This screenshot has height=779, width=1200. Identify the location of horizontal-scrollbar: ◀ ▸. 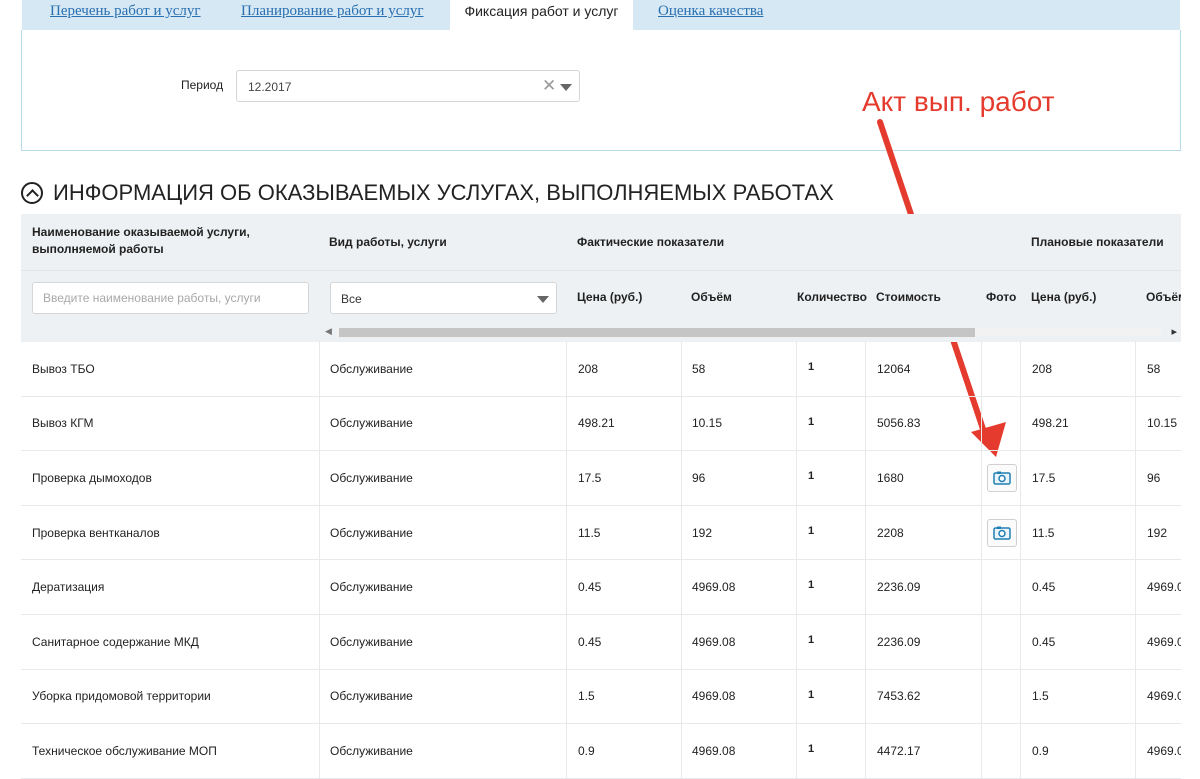
(750, 331).